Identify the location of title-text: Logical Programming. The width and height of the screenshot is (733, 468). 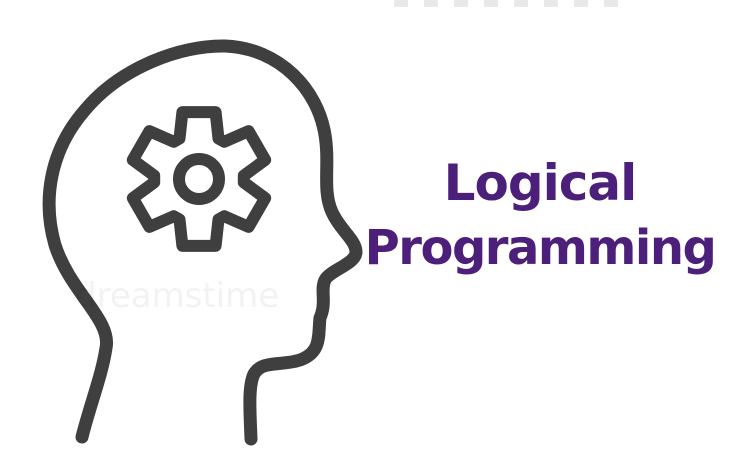
(540, 215).